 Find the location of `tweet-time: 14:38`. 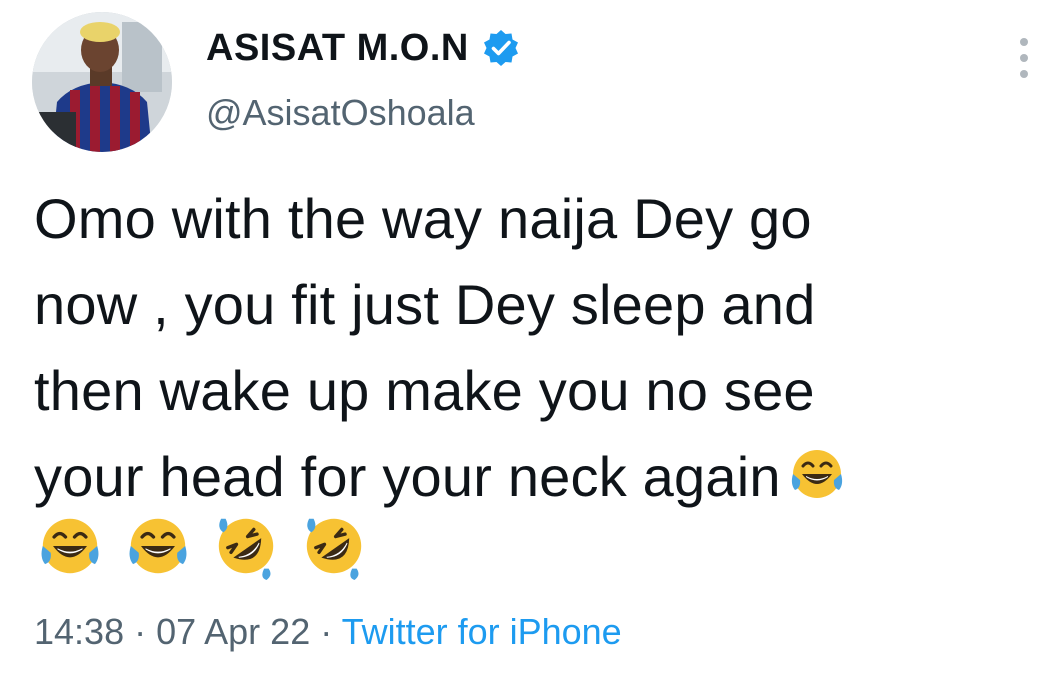

tweet-time: 14:38 is located at coordinates (79, 631).